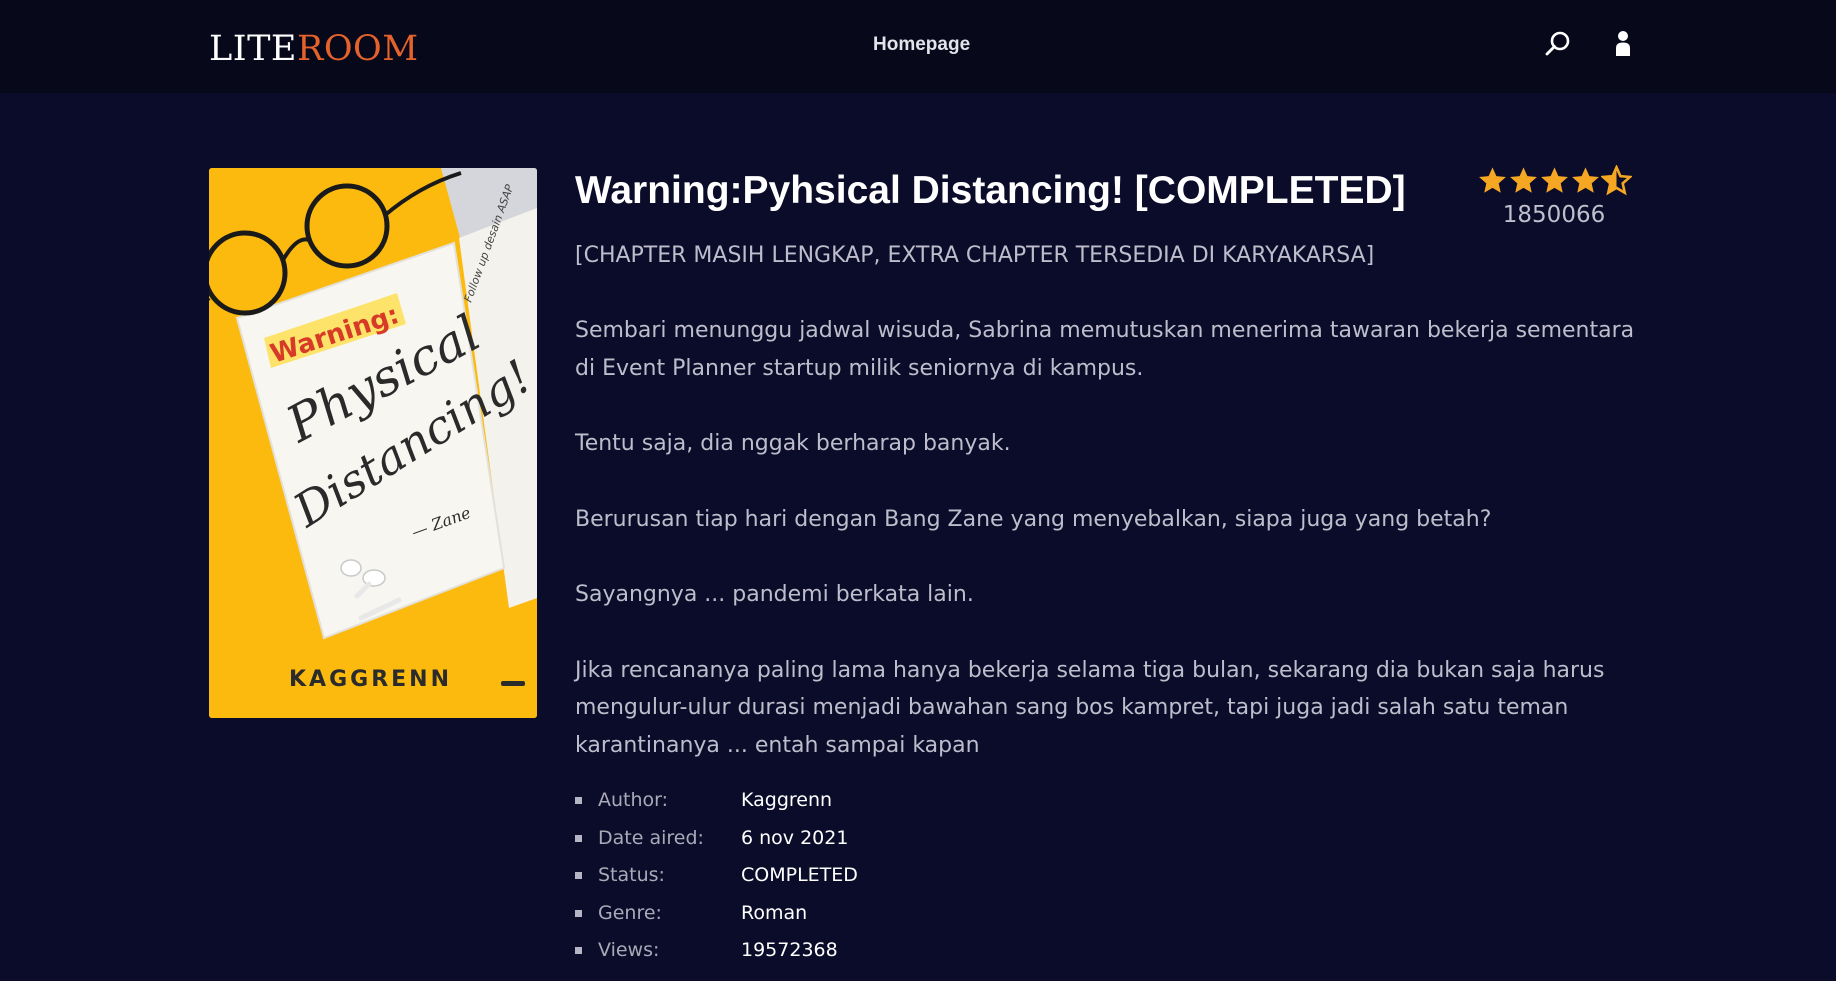 The height and width of the screenshot is (981, 1836). I want to click on search-icon, so click(1557, 43).